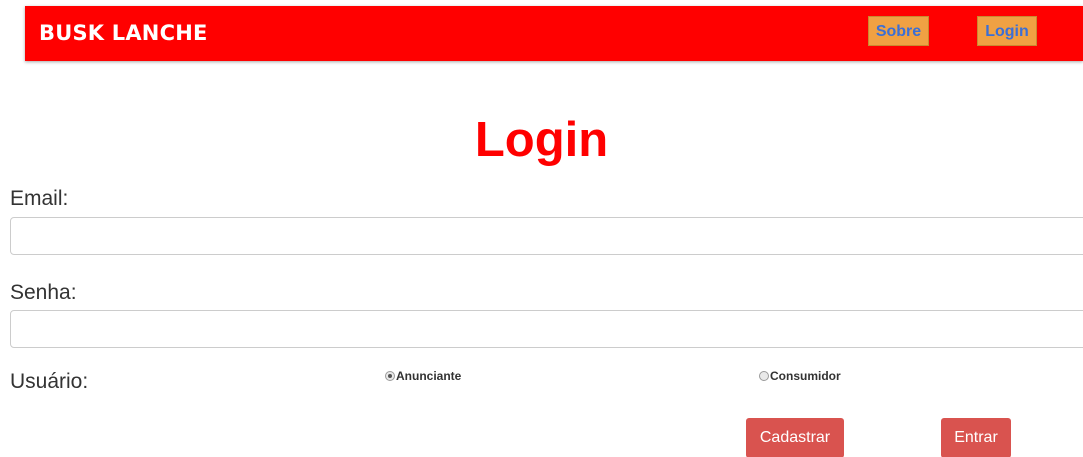 The image size is (1083, 457). I want to click on radio-consumidor-label: Consumidor, so click(805, 376).